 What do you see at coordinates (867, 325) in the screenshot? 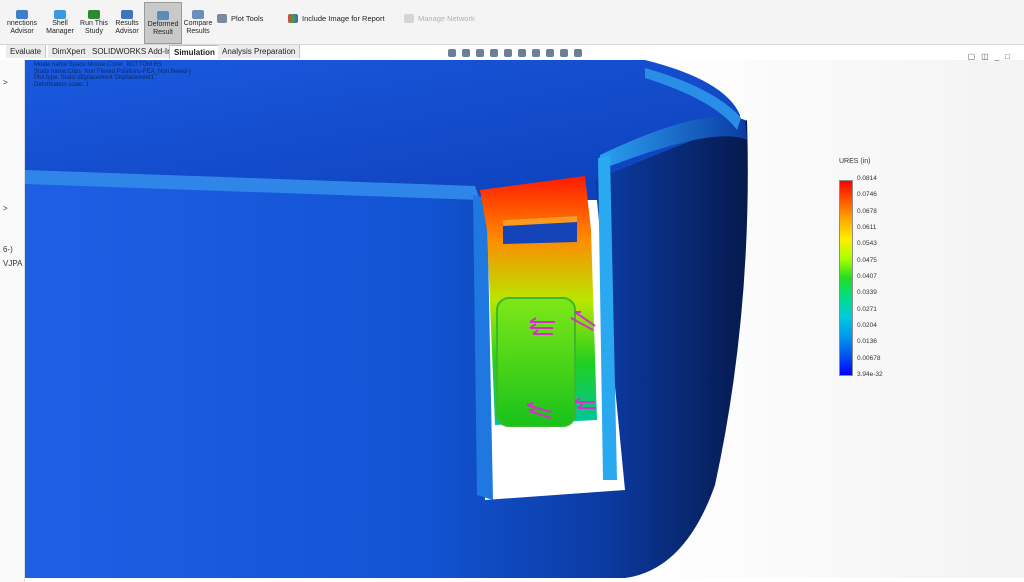
I see `legend-tick: 0.0204` at bounding box center [867, 325].